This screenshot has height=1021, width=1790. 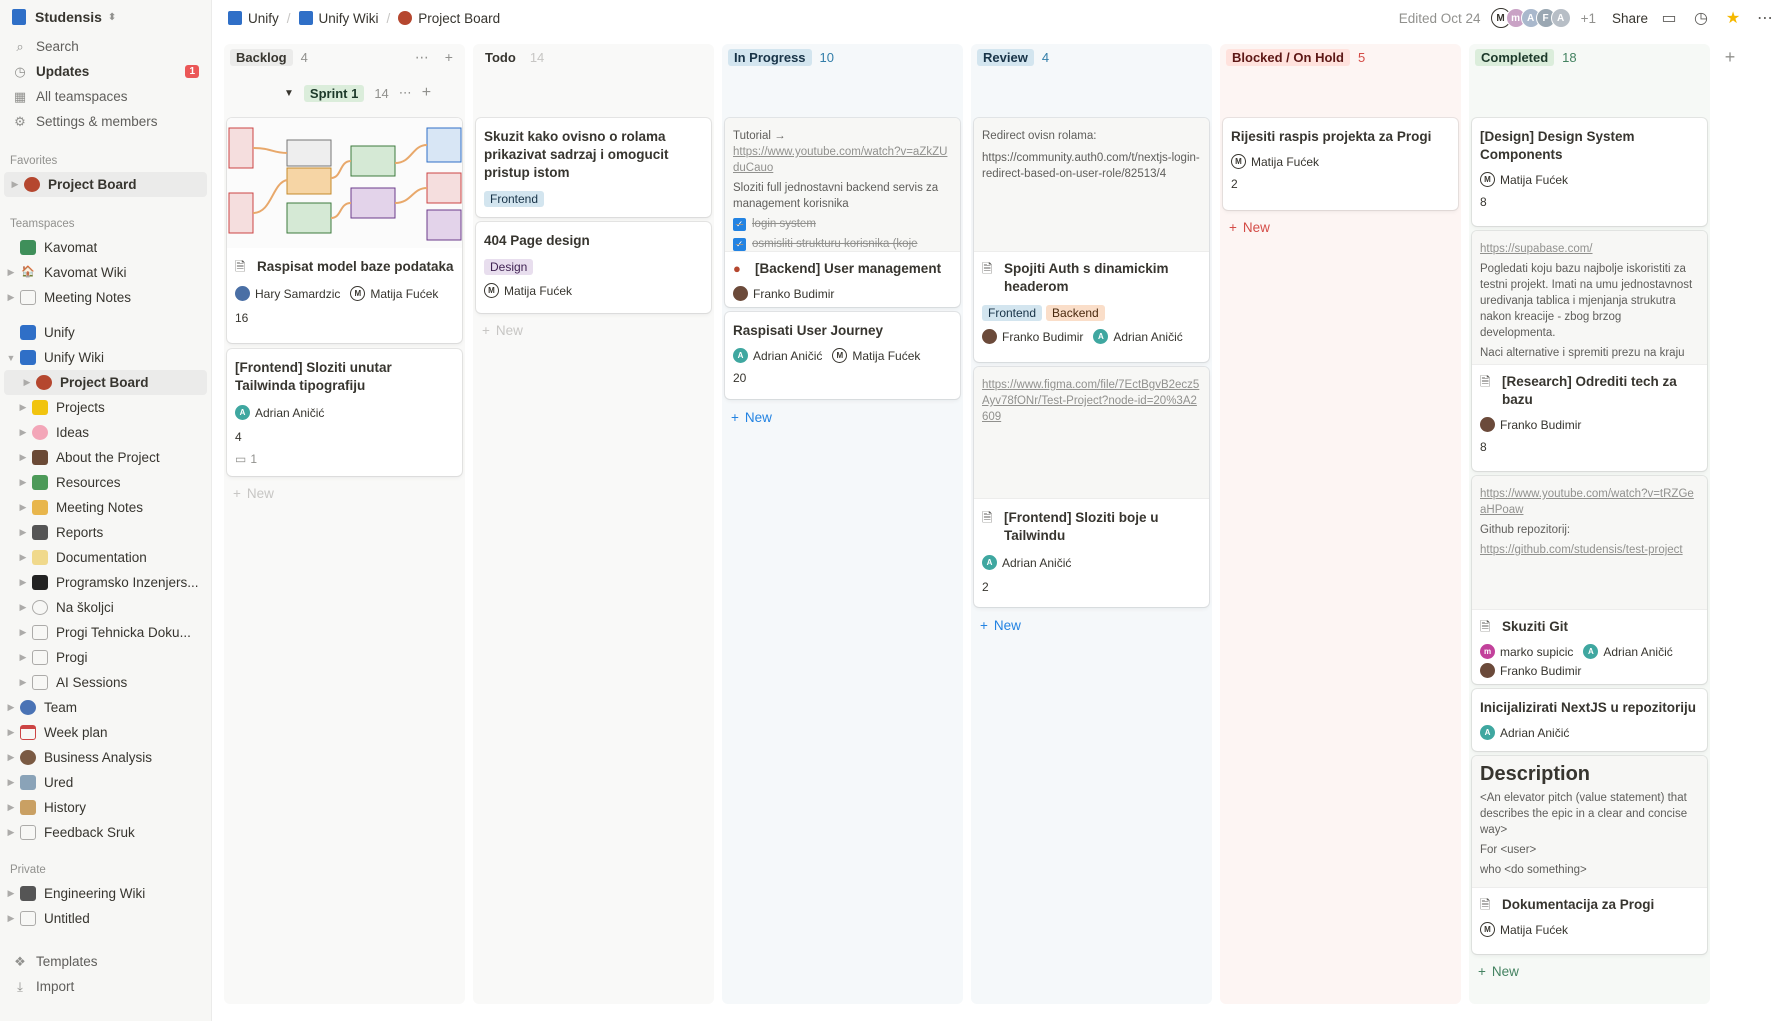 I want to click on workspace-switcher: Studensis ⬍, so click(x=105, y=17).